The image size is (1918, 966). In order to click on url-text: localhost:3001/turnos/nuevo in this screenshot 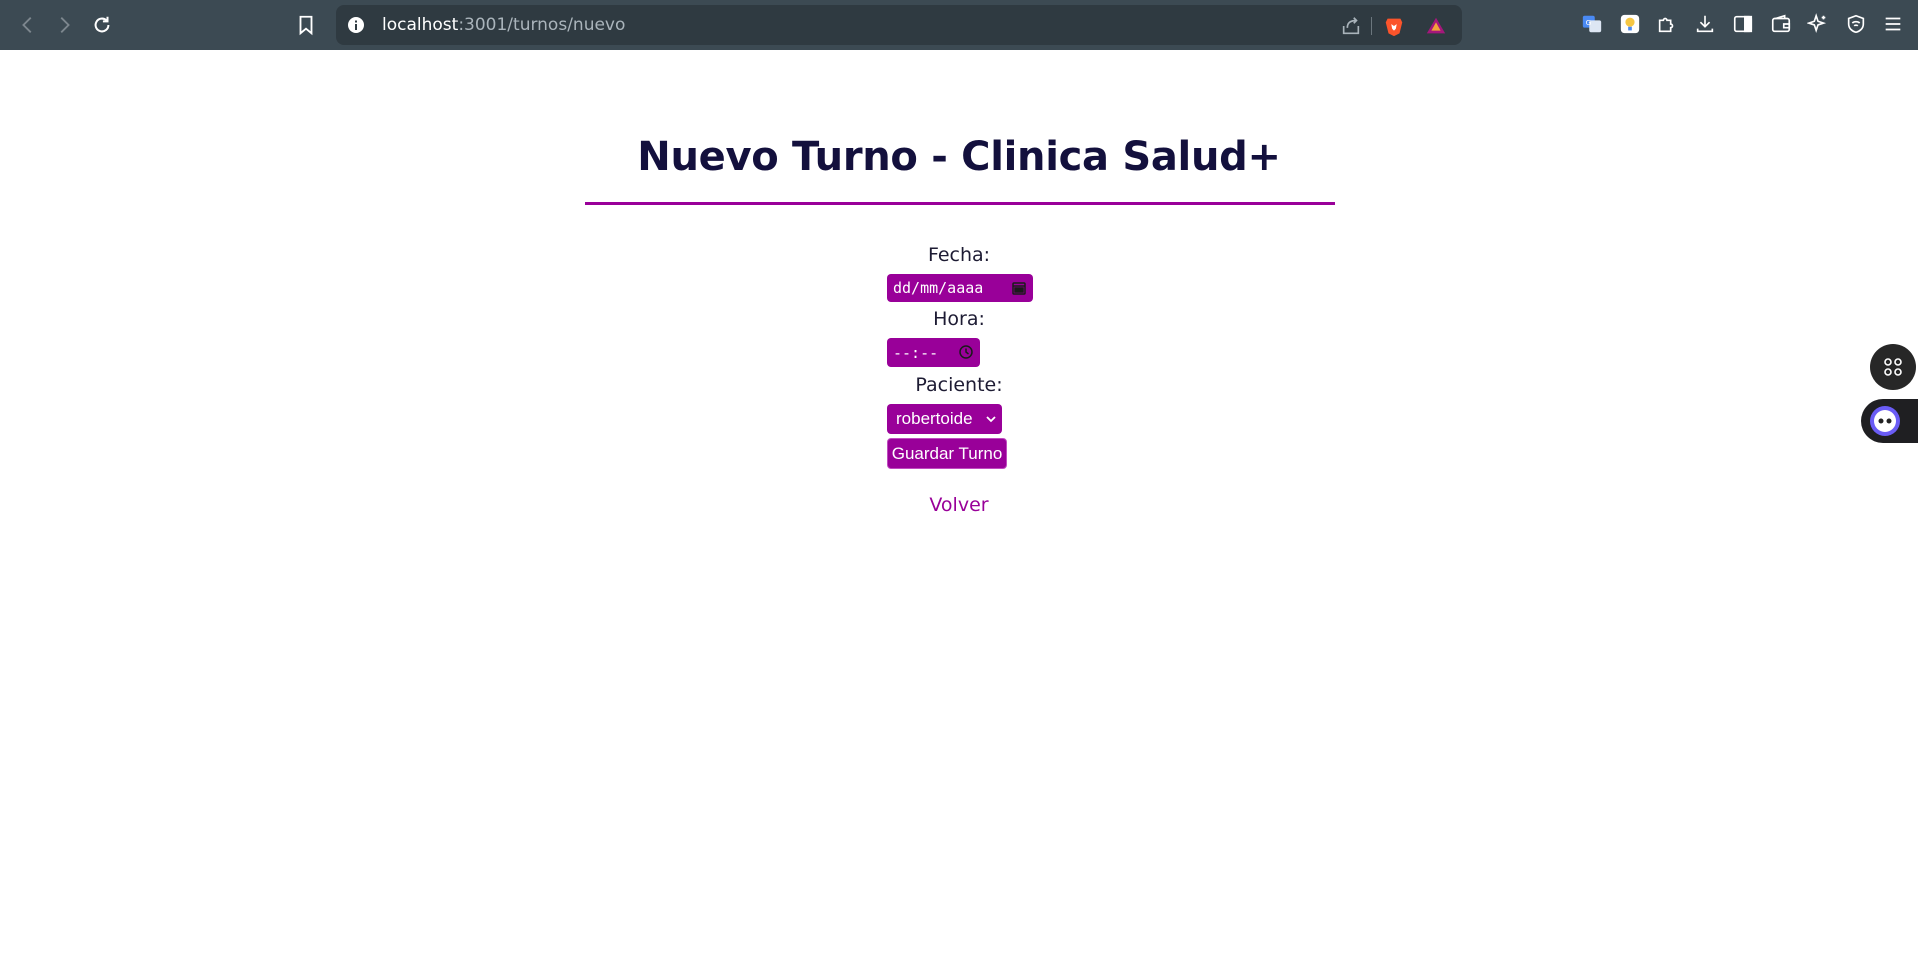, I will do `click(503, 25)`.